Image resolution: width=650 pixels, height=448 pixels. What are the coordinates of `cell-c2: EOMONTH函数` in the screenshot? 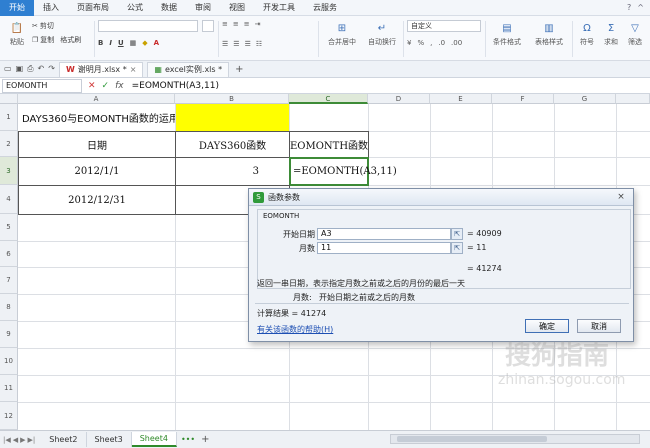 It's located at (329, 144).